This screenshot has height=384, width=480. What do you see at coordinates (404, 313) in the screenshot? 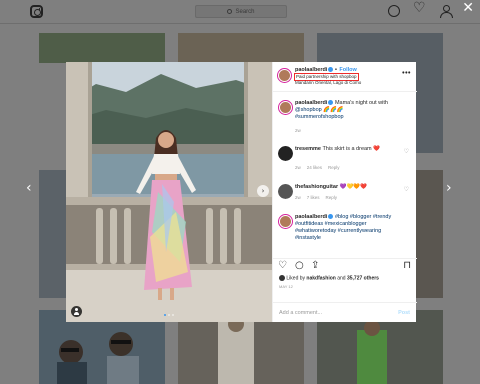
I see `post-comment-button: Post` at bounding box center [404, 313].